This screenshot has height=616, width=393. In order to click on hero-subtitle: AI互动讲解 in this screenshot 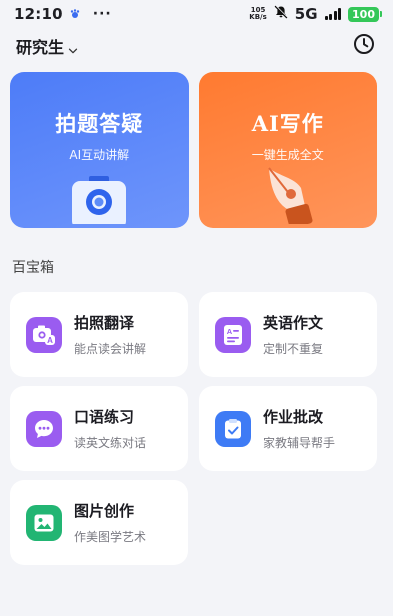, I will do `click(99, 155)`.